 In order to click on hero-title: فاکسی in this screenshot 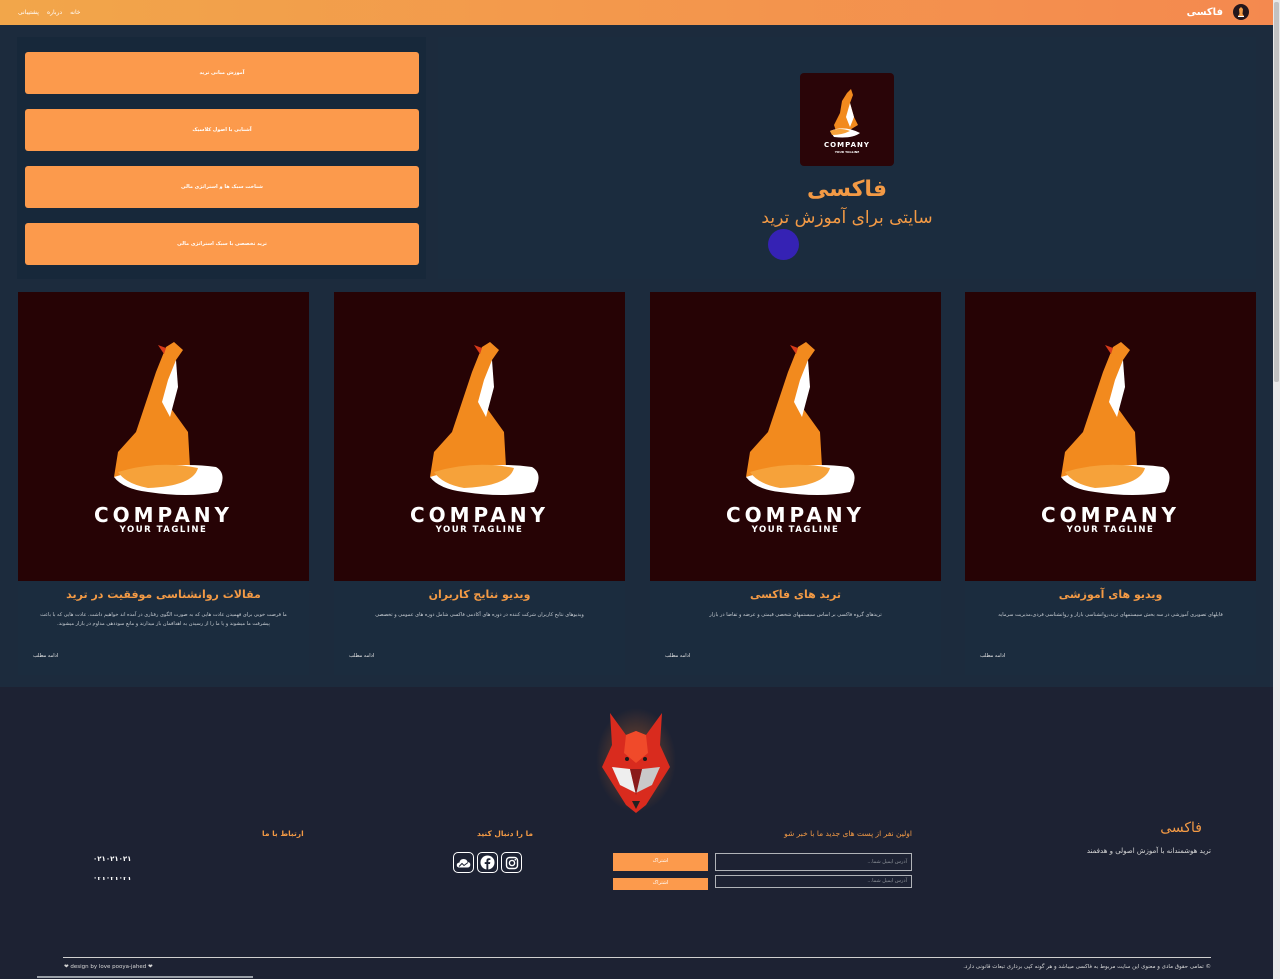, I will do `click(847, 189)`.